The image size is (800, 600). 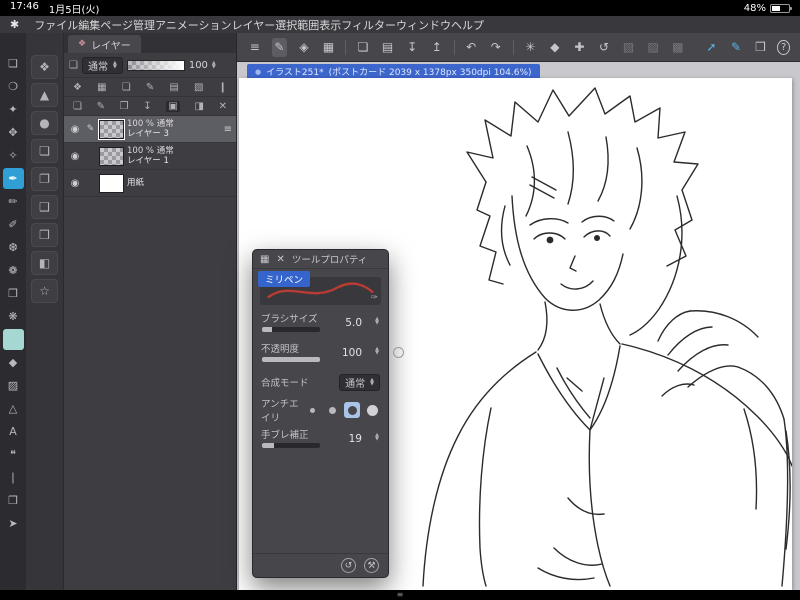 I want to click on opacity-dynamics-icon, so click(x=398, y=352).